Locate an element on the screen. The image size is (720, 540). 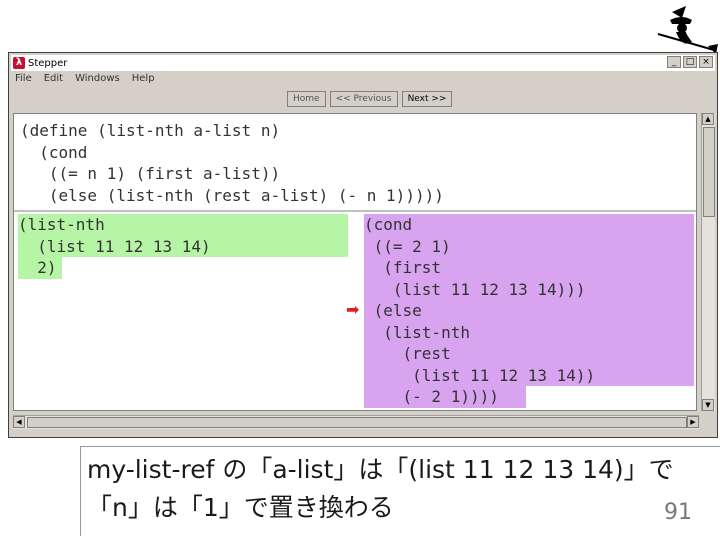
page-number: 91 is located at coordinates (678, 512).